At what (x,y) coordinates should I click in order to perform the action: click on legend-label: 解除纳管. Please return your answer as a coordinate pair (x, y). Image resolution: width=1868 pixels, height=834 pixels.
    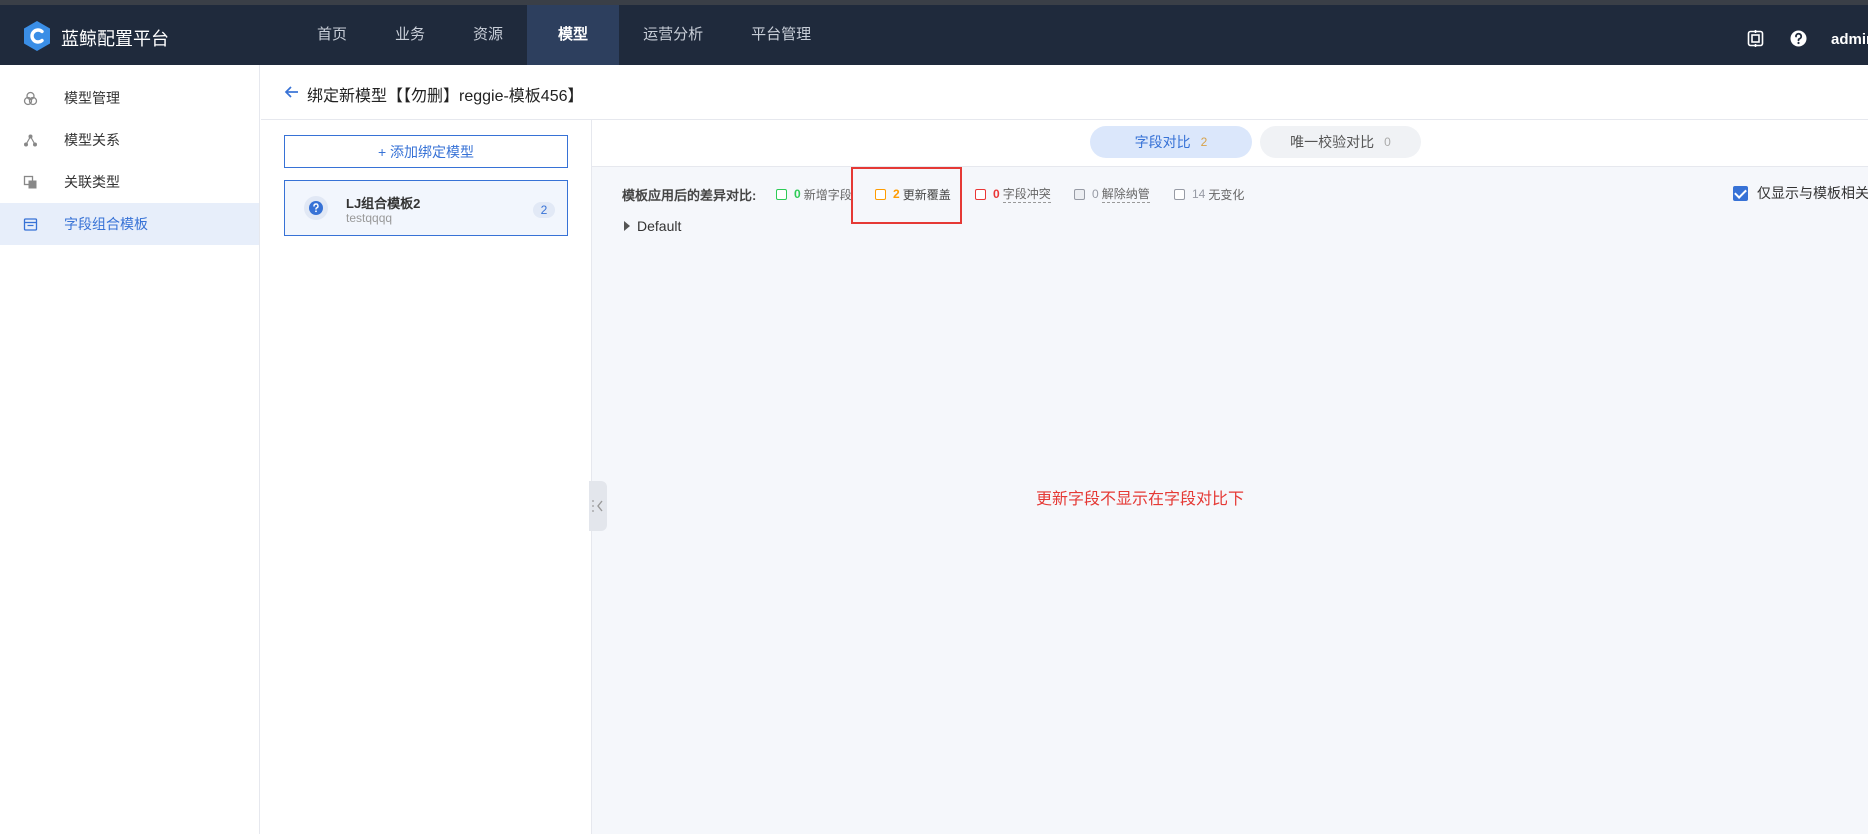
    Looking at the image, I should click on (1125, 195).